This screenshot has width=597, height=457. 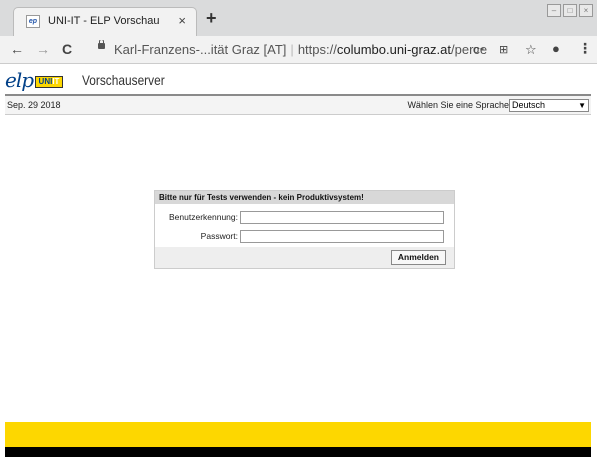 I want to click on logo-text: elp, so click(x=19, y=80).